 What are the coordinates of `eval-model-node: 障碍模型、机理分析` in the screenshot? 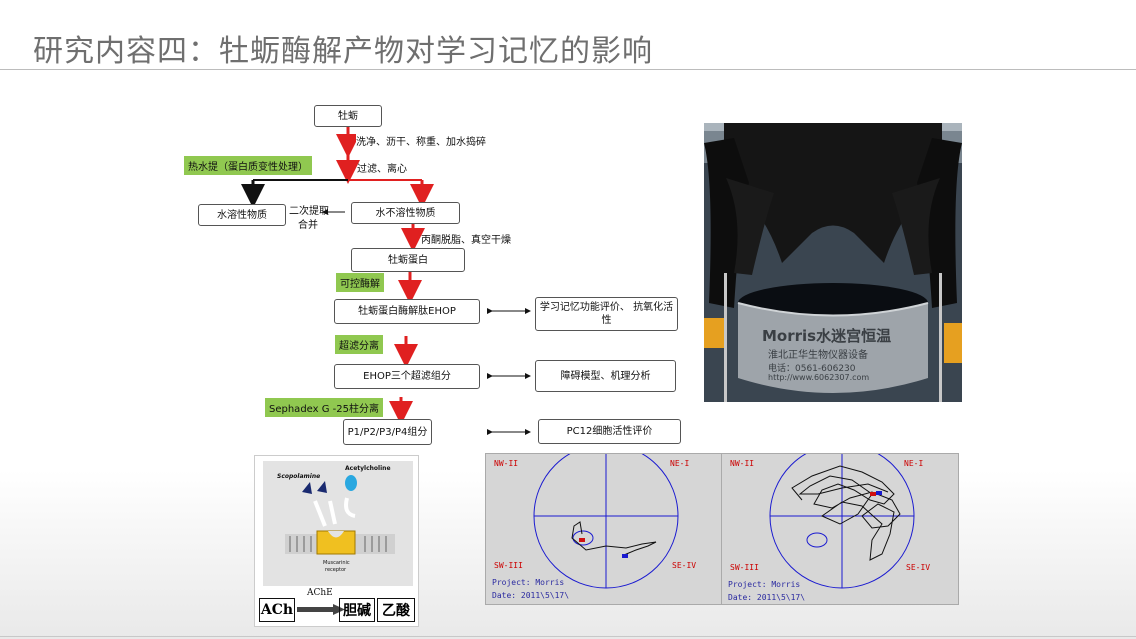 It's located at (605, 376).